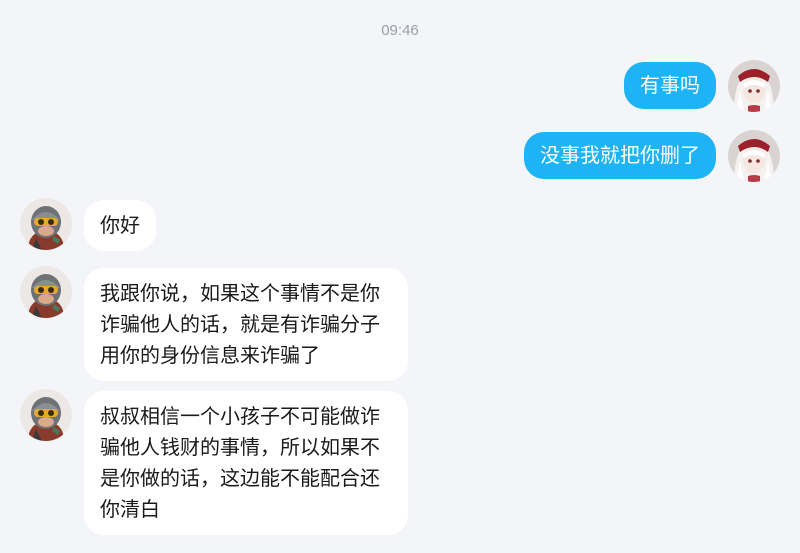  Describe the element at coordinates (670, 85) in the screenshot. I see `outgoing-message-bubble: 有事吗` at that location.